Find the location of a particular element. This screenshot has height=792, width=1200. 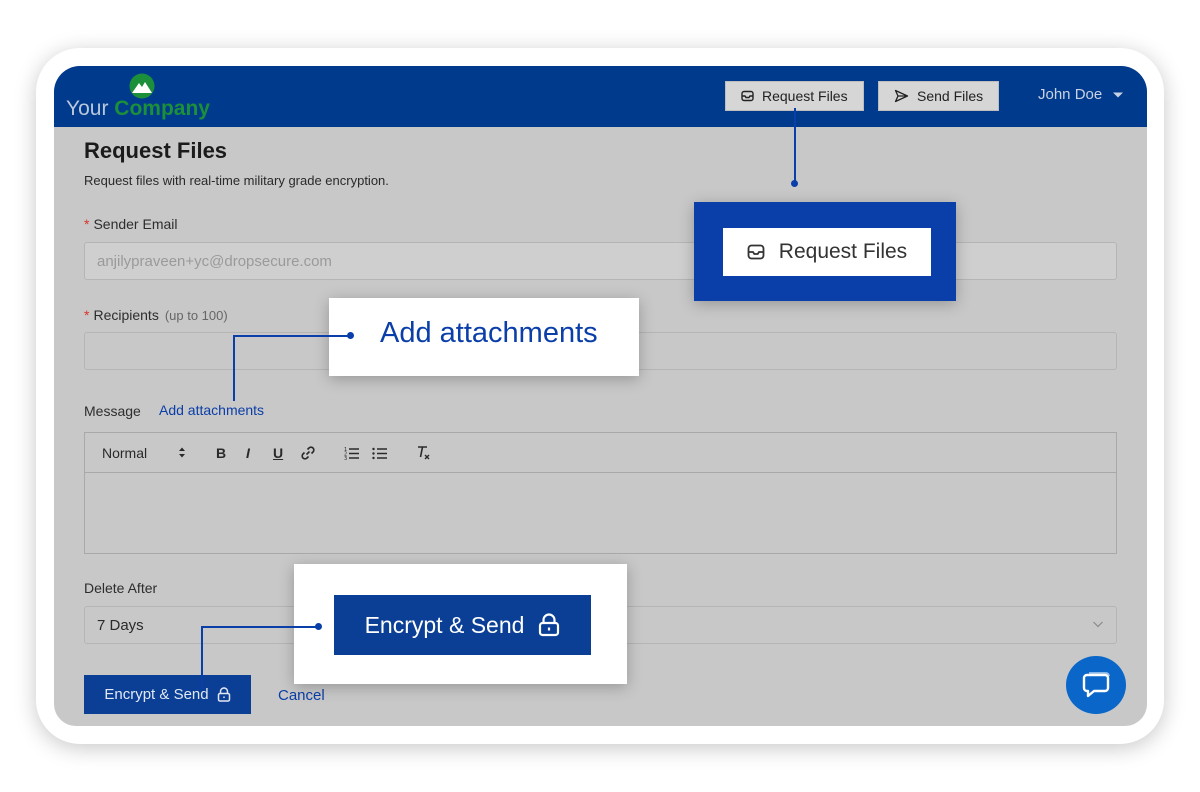

sender-email-field: anjilypraveen+yc@dropsecure.com is located at coordinates (600, 261).